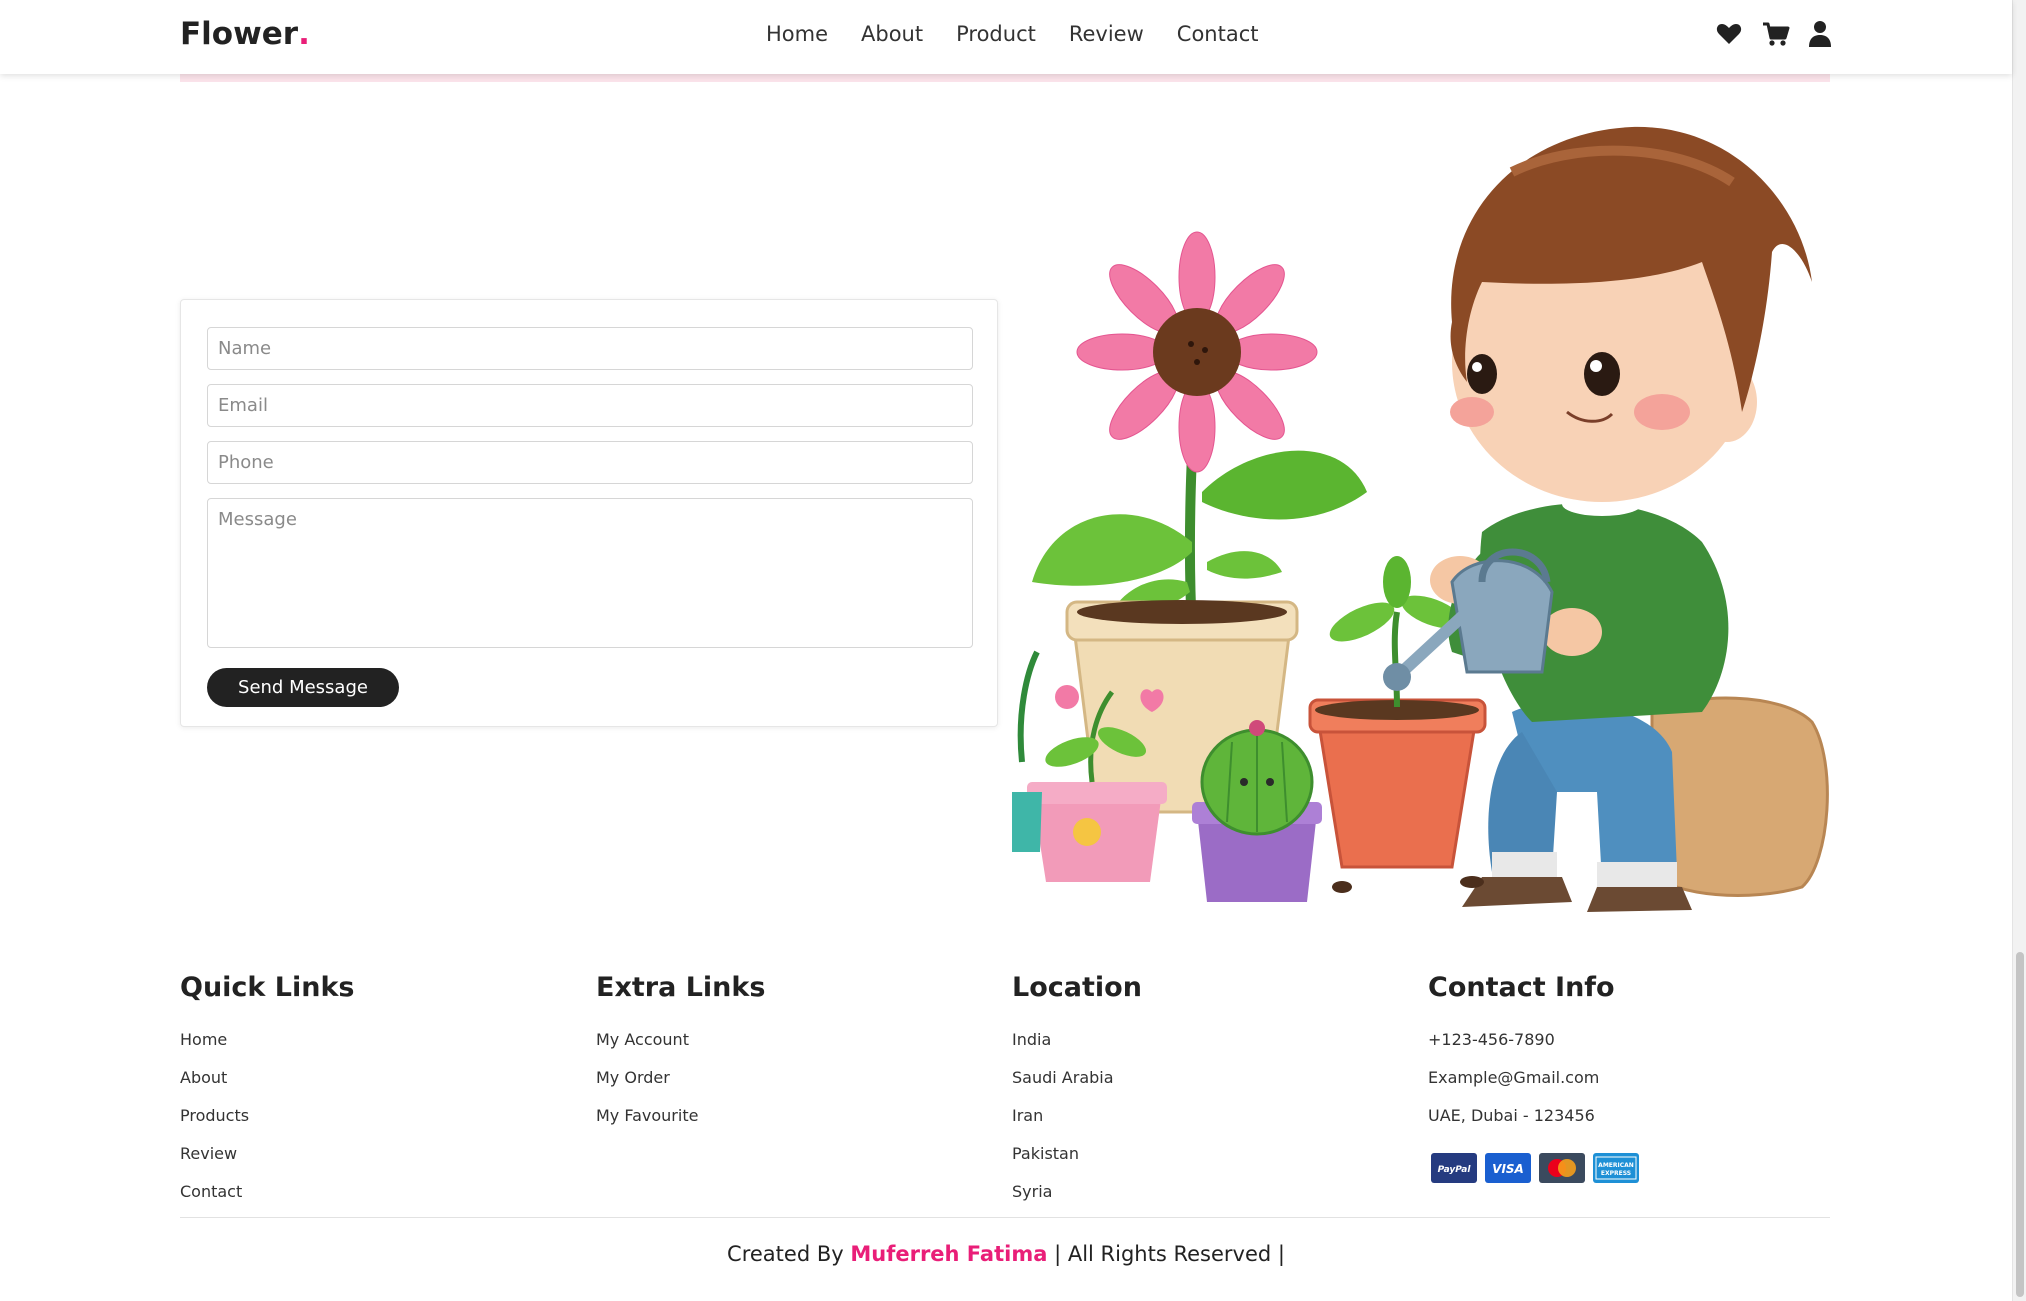 Image resolution: width=2026 pixels, height=1301 pixels. What do you see at coordinates (1521, 987) in the screenshot?
I see `contact-info-title: Contact Info` at bounding box center [1521, 987].